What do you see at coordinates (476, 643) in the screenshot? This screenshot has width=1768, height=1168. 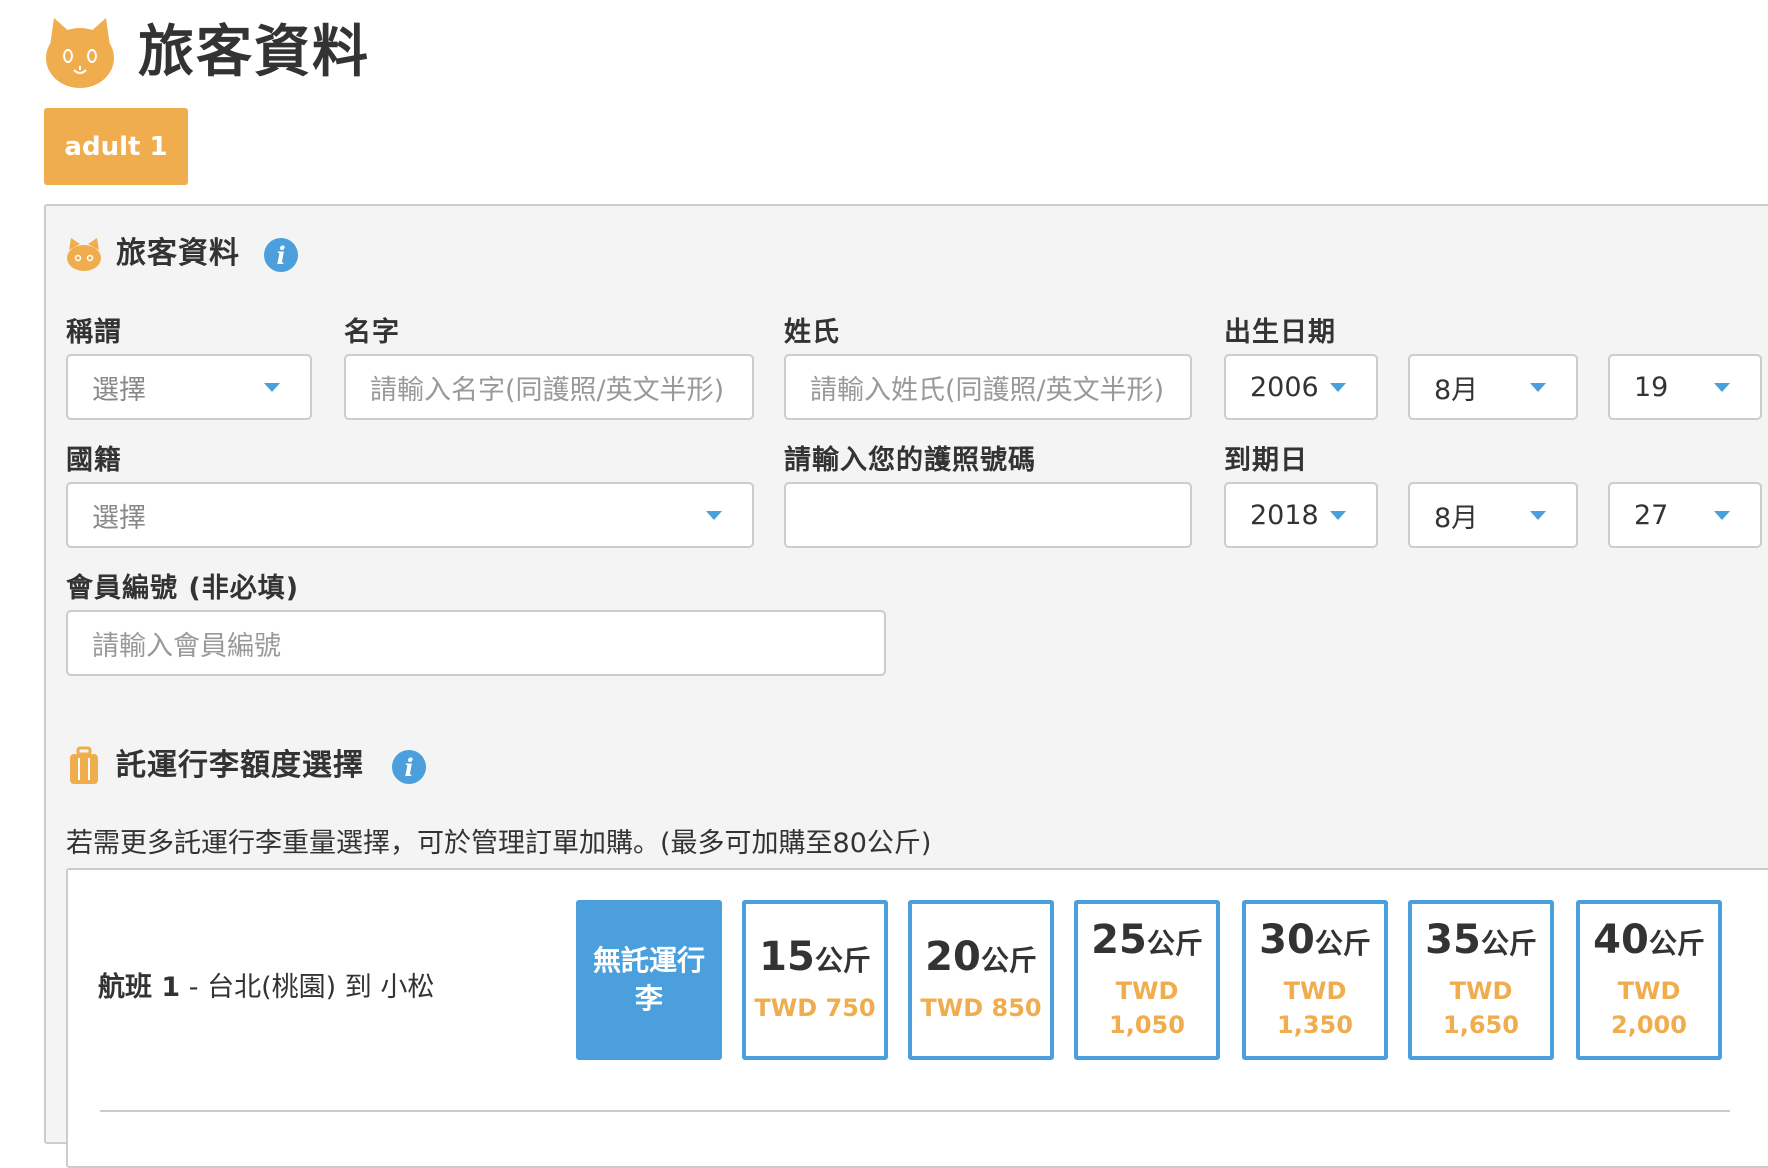 I see `member-input: 請輸入會員編號` at bounding box center [476, 643].